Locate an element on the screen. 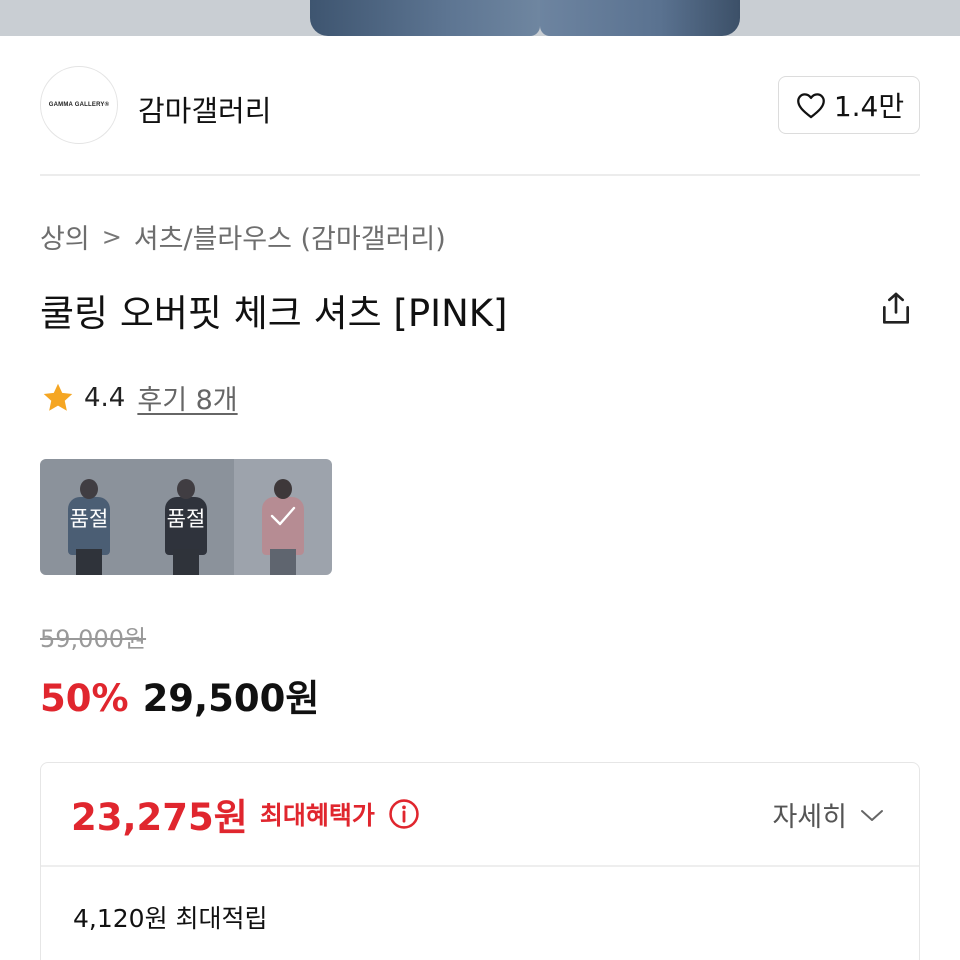  star-icon is located at coordinates (58, 397).